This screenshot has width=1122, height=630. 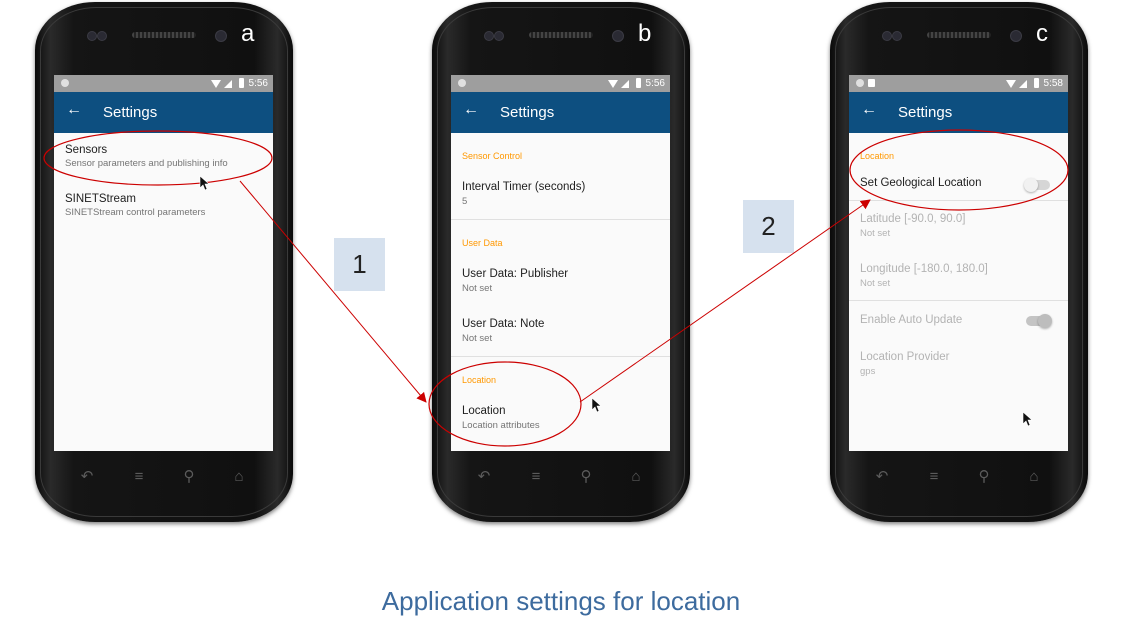 I want to click on item-subtitle: Location attributes, so click(x=501, y=425).